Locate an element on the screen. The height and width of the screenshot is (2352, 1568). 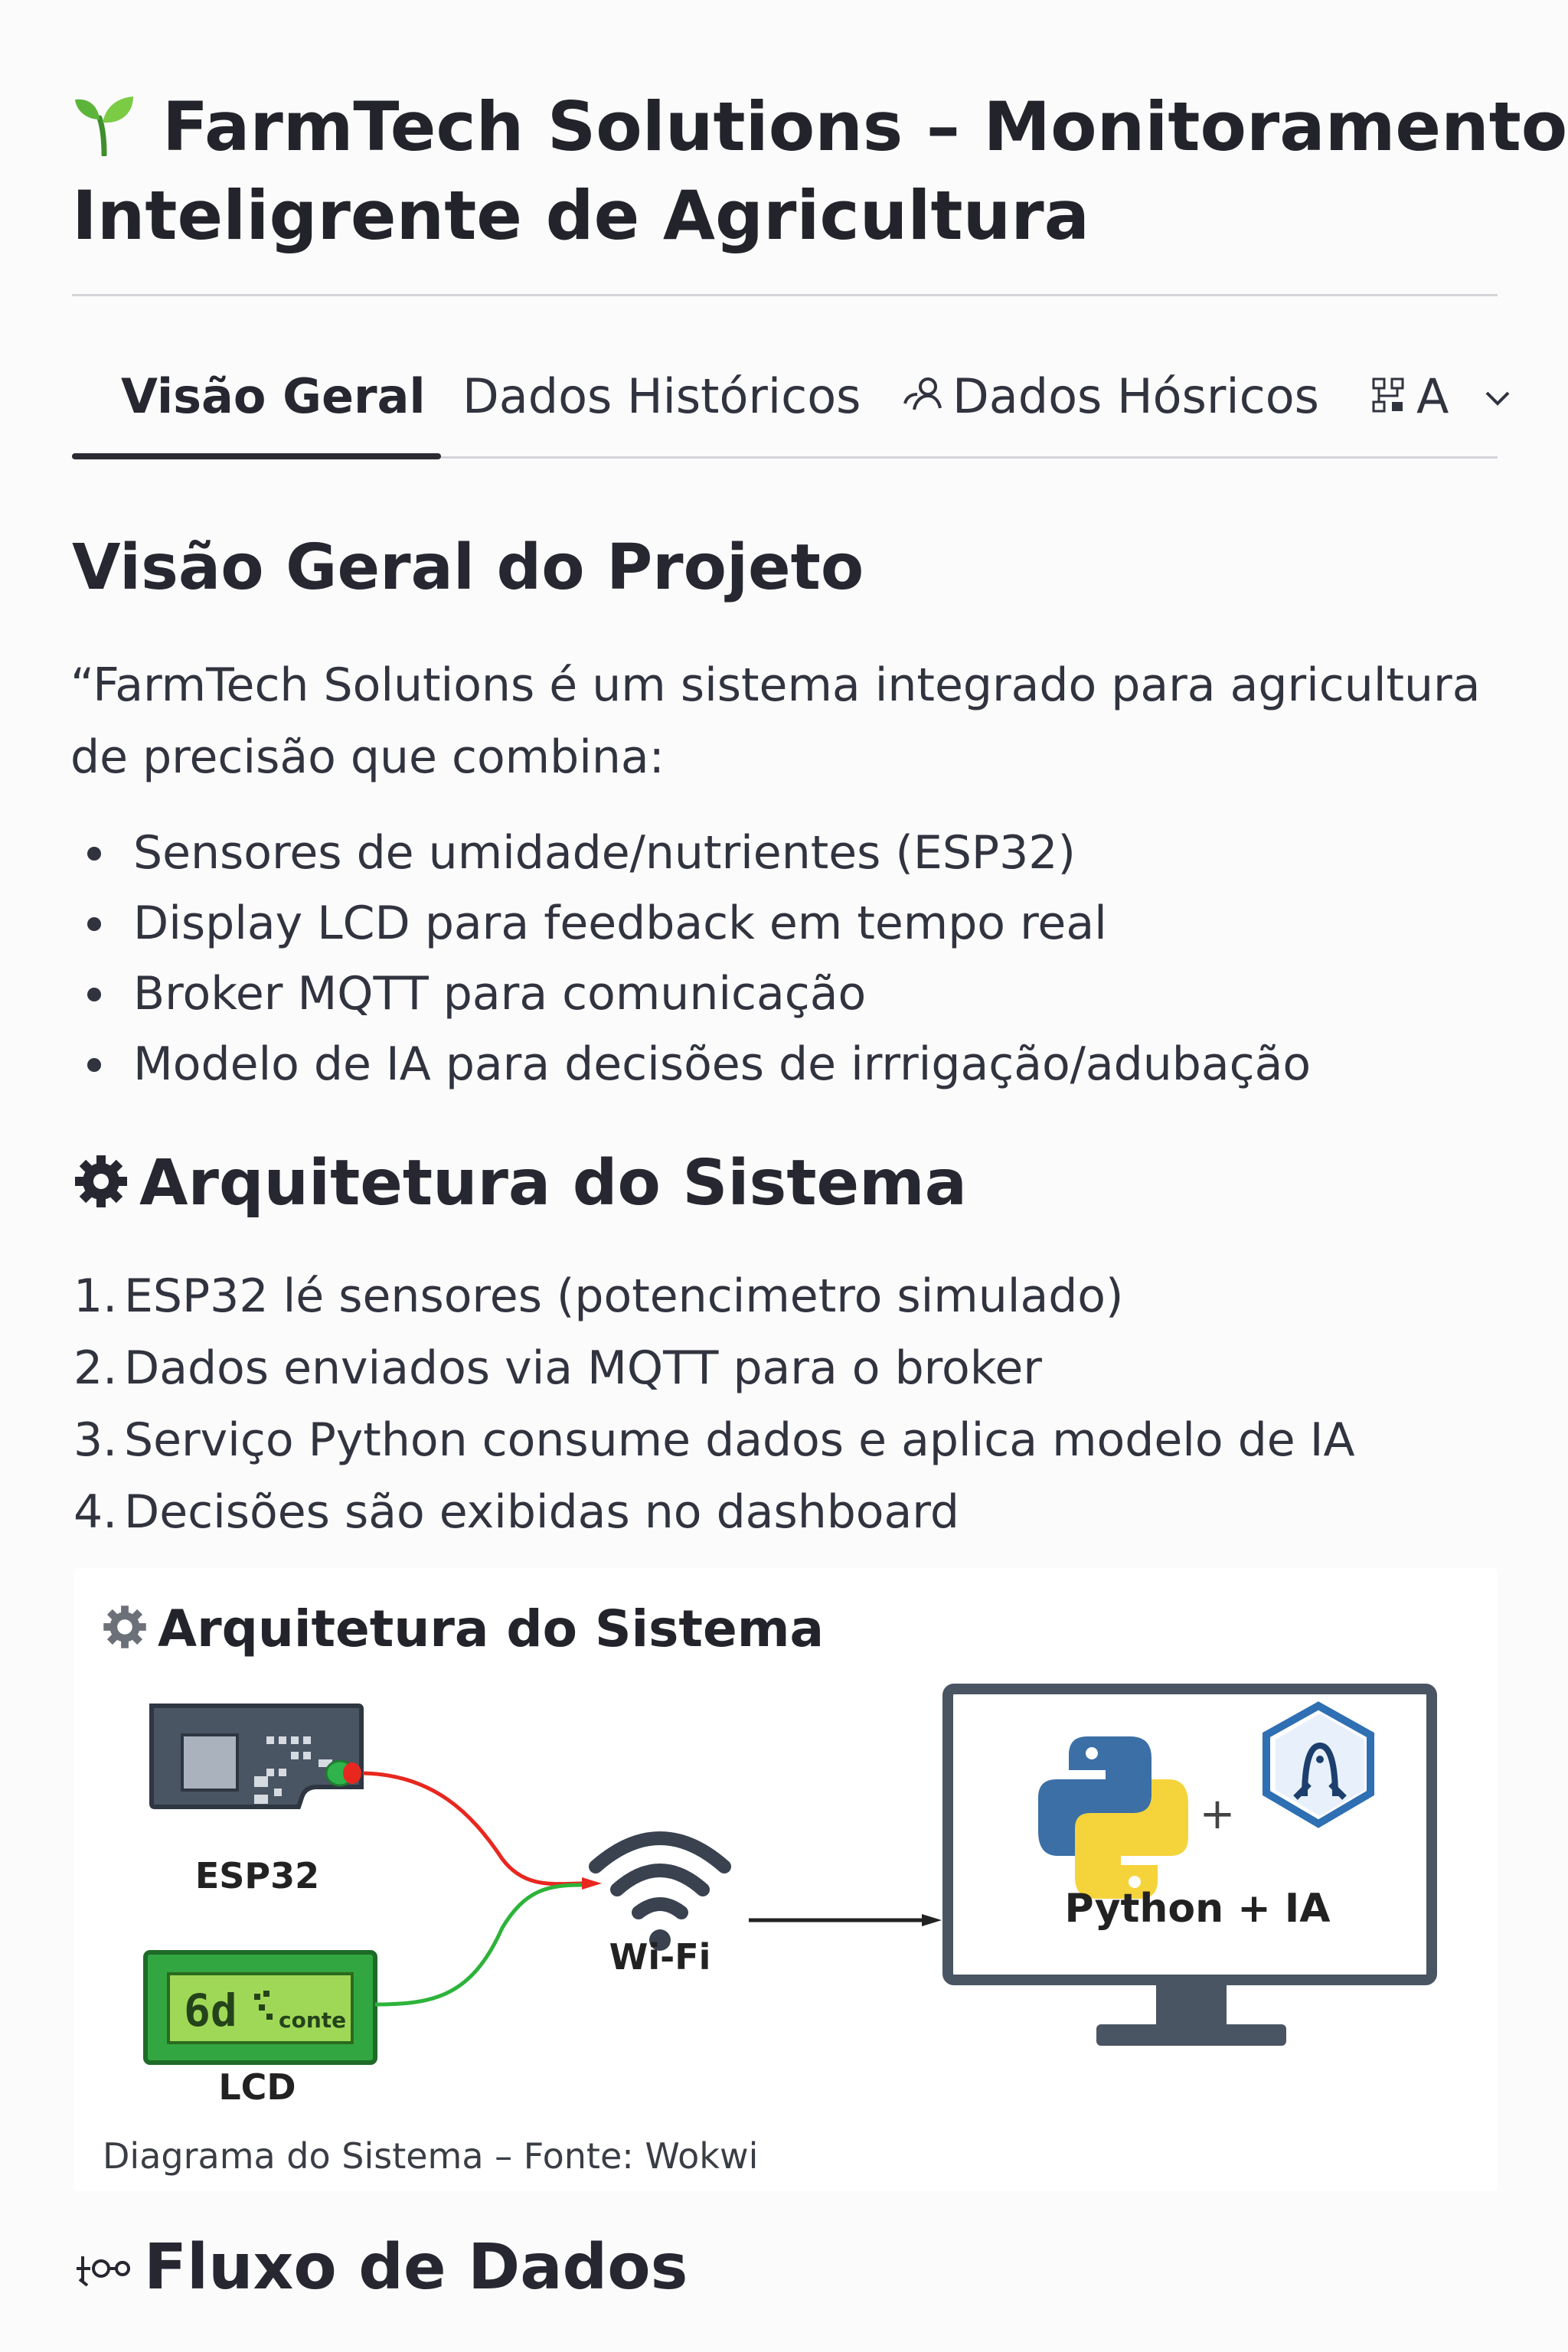
active-tab-indicator is located at coordinates (256, 456).